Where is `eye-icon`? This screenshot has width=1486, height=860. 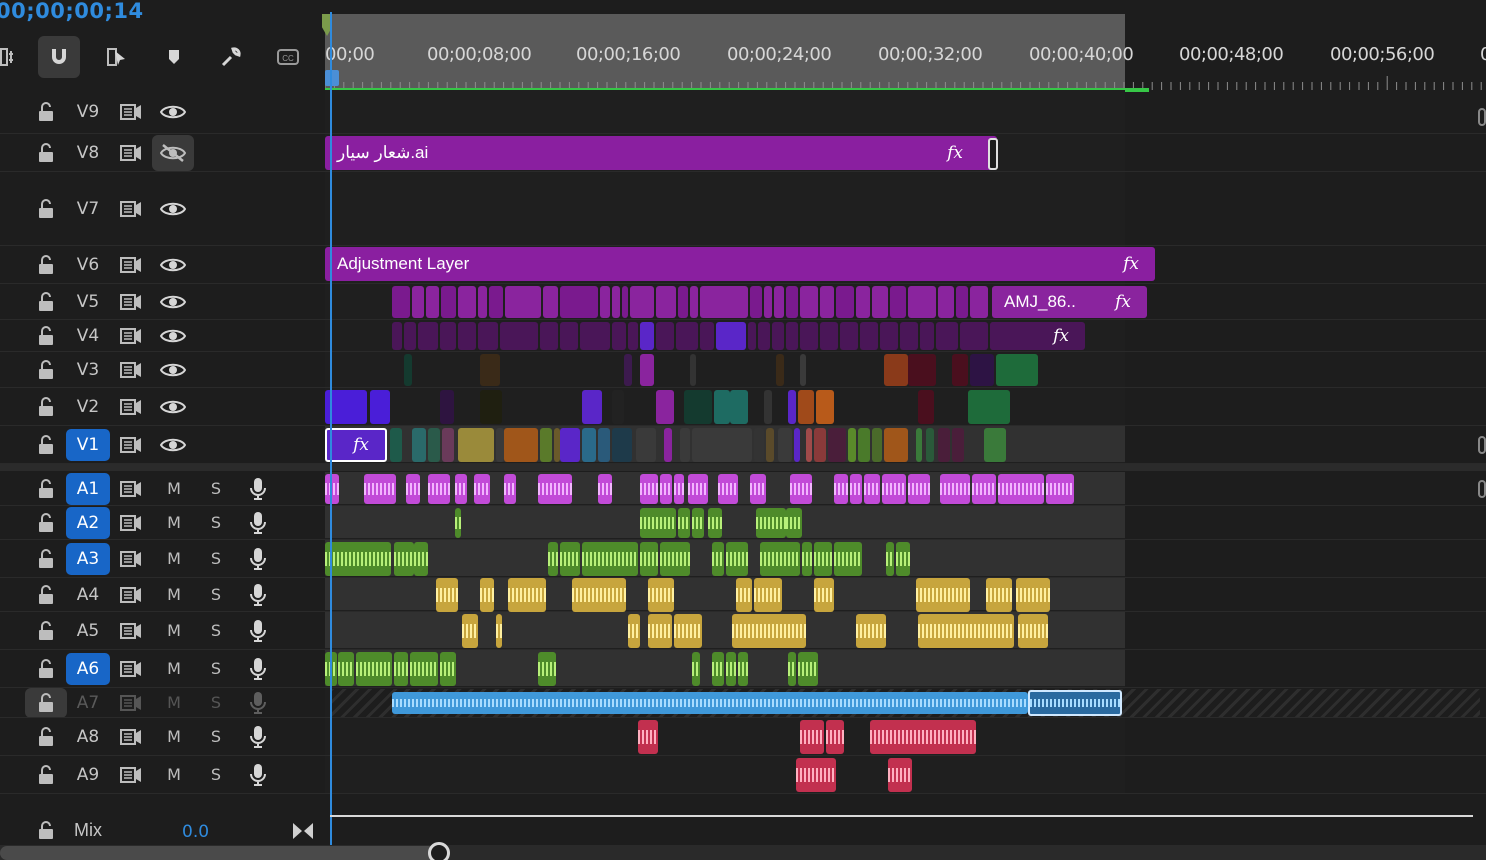 eye-icon is located at coordinates (173, 407).